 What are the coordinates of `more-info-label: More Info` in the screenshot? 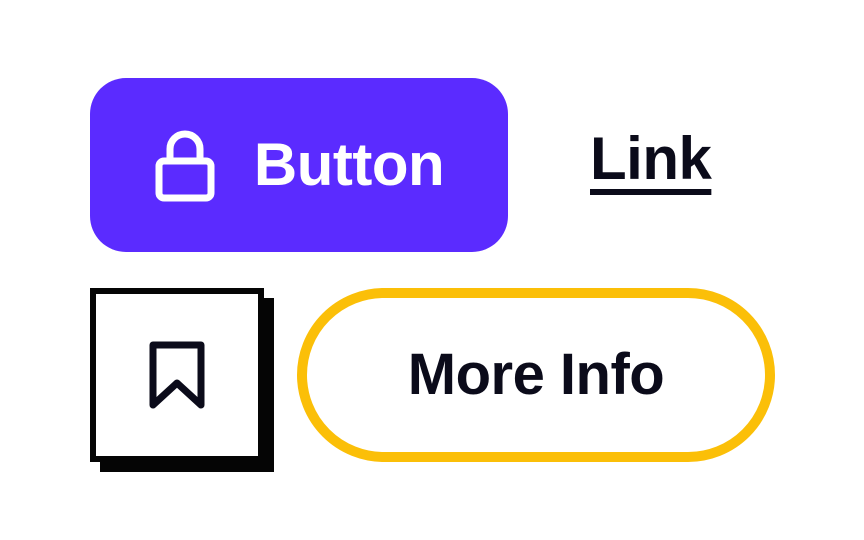 It's located at (536, 374).